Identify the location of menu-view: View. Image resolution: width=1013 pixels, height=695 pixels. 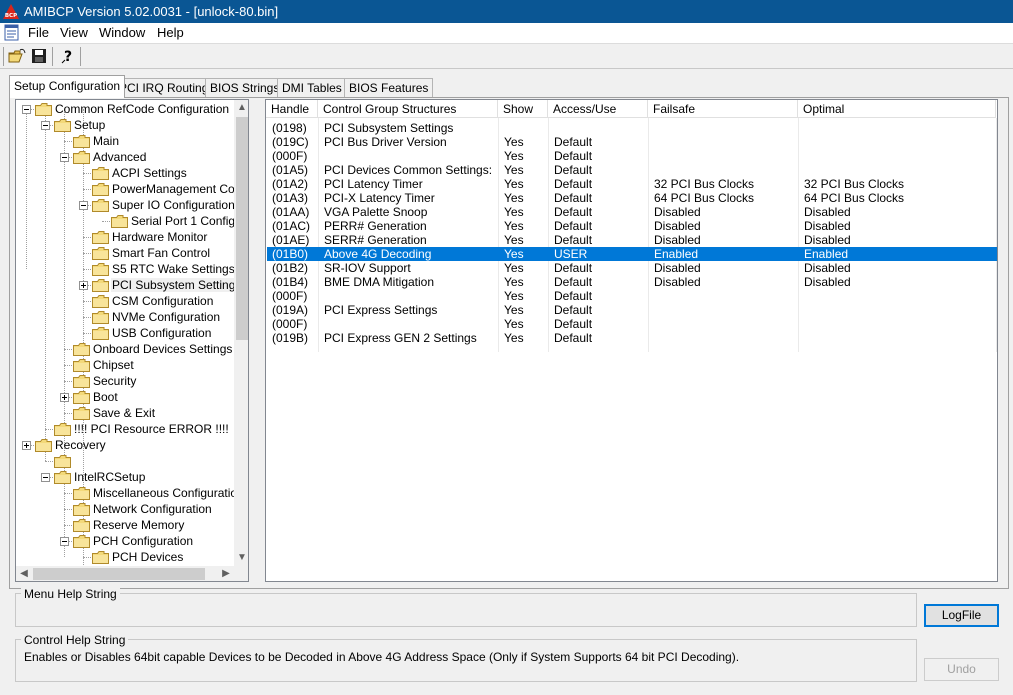
(74, 32).